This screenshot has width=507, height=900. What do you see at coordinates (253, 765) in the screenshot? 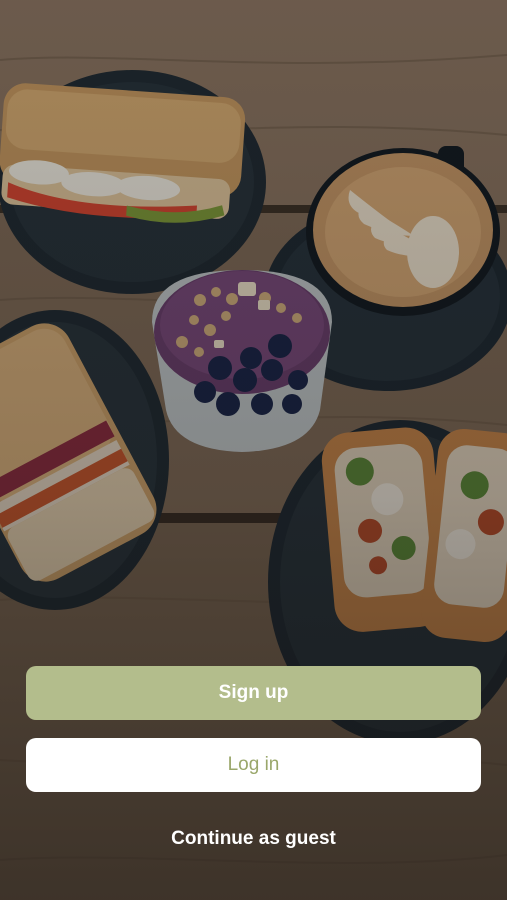
I see `log-in-button: Log in` at bounding box center [253, 765].